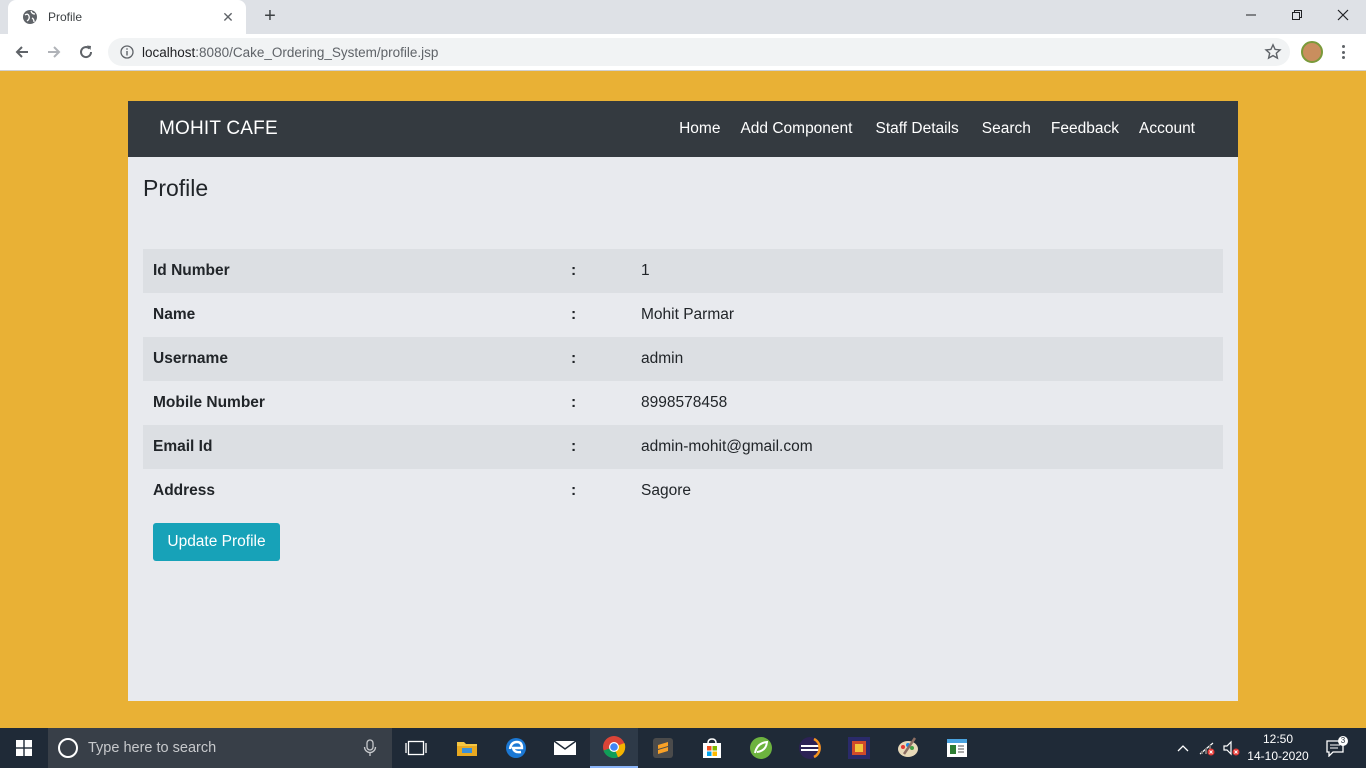  Describe the element at coordinates (688, 314) in the screenshot. I see `row-value: Mohit Parmar` at that location.